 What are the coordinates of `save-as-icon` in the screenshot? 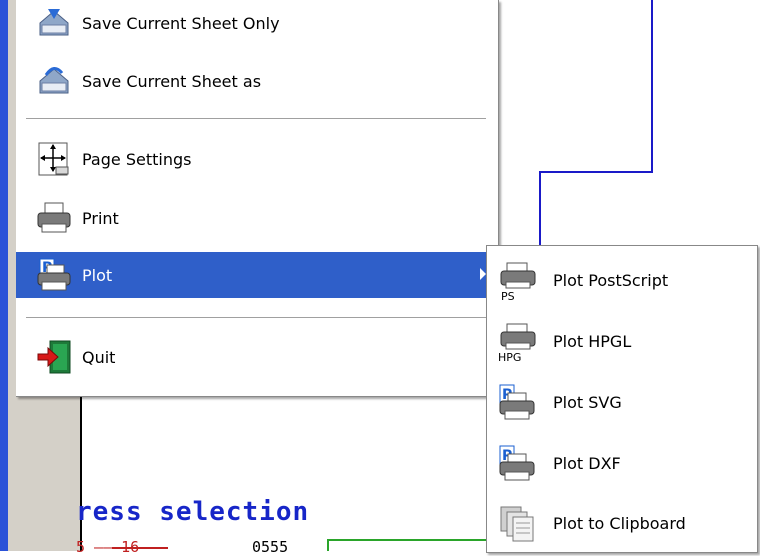 It's located at (54, 80).